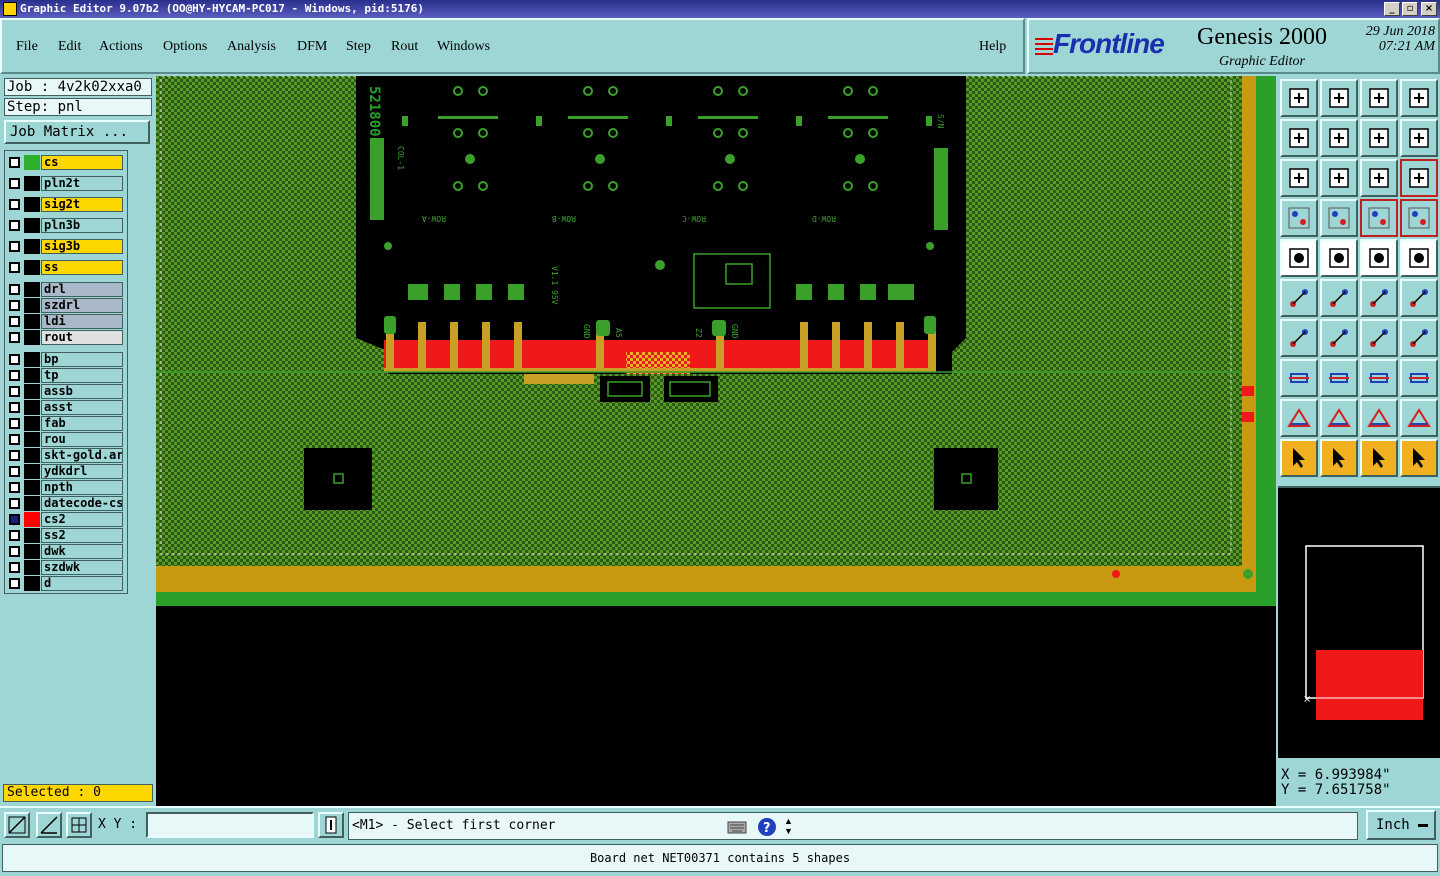 The height and width of the screenshot is (876, 1440). I want to click on measure-button, so click(1299, 258).